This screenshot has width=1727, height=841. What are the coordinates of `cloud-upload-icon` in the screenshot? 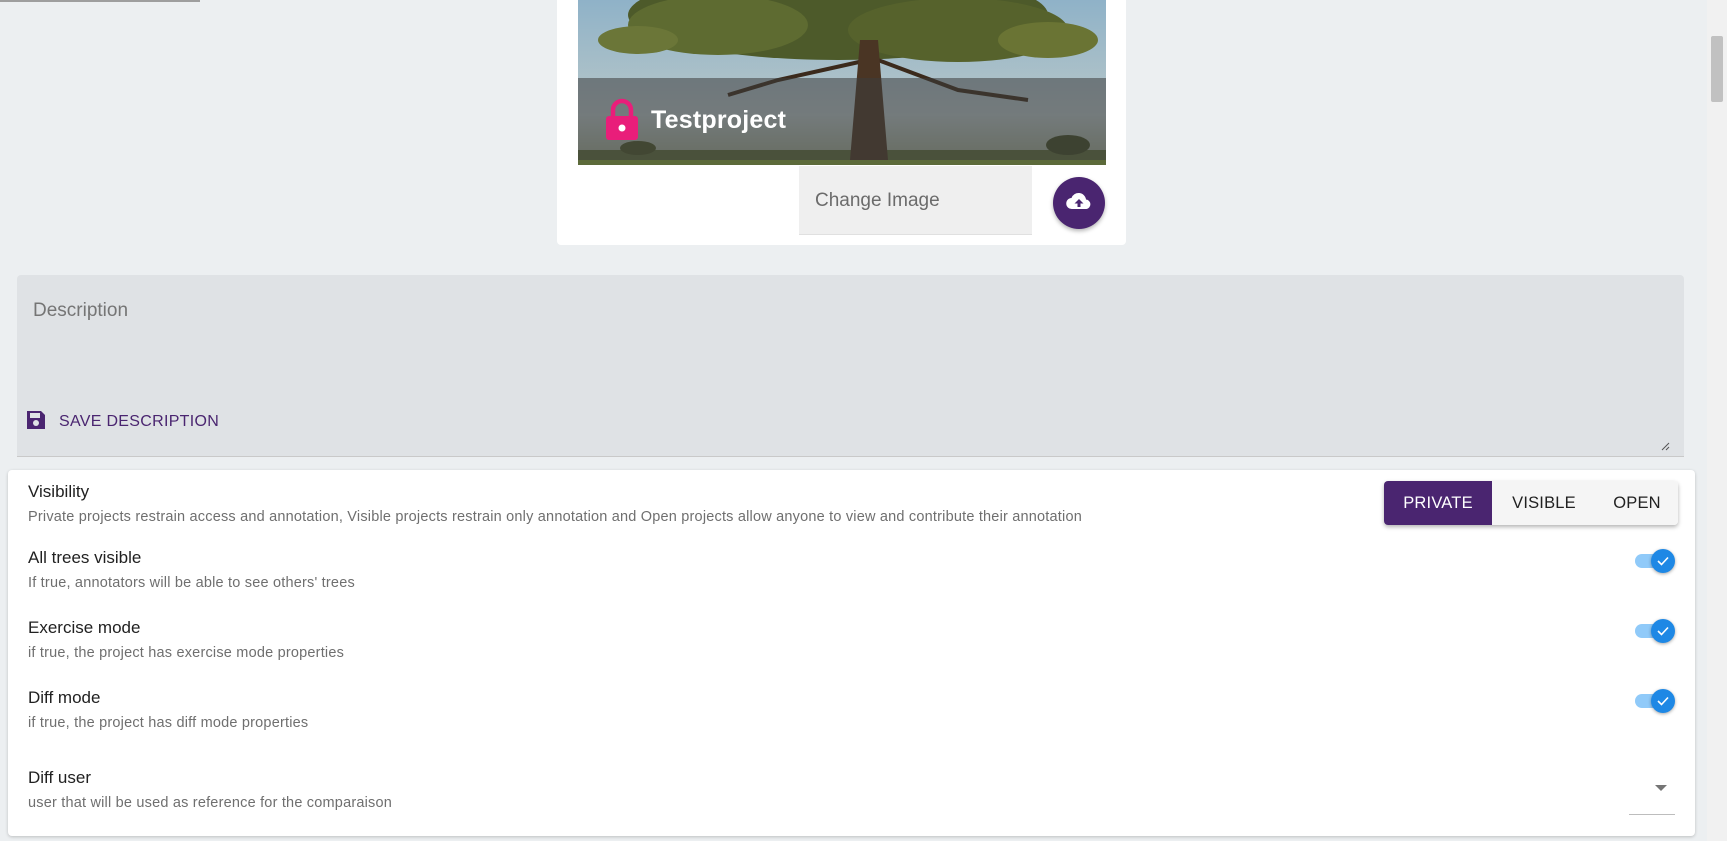 It's located at (1079, 203).